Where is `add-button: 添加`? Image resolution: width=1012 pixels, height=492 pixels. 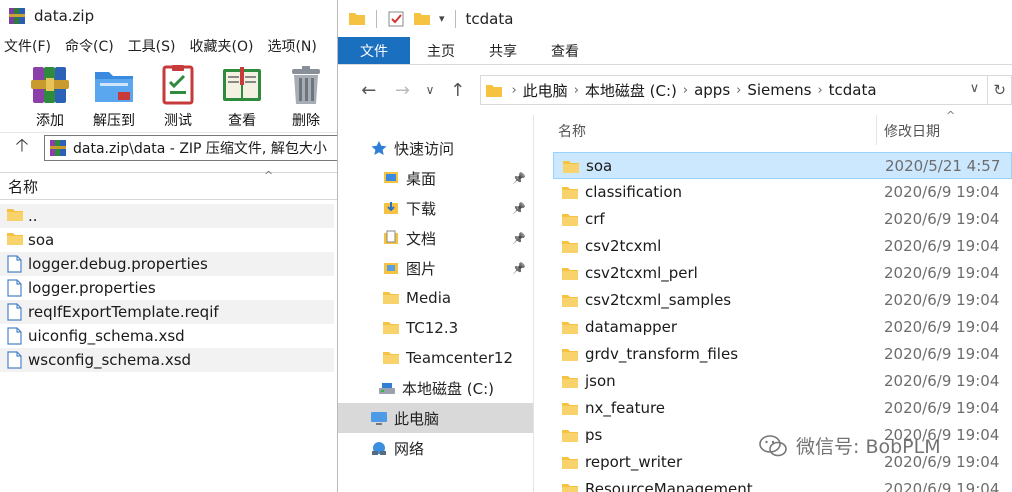
add-button: 添加 is located at coordinates (50, 97).